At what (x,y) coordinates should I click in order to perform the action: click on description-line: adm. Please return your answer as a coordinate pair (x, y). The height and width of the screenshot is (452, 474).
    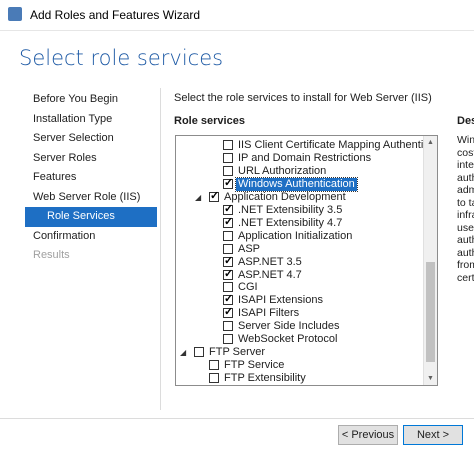
    Looking at the image, I should click on (465, 190).